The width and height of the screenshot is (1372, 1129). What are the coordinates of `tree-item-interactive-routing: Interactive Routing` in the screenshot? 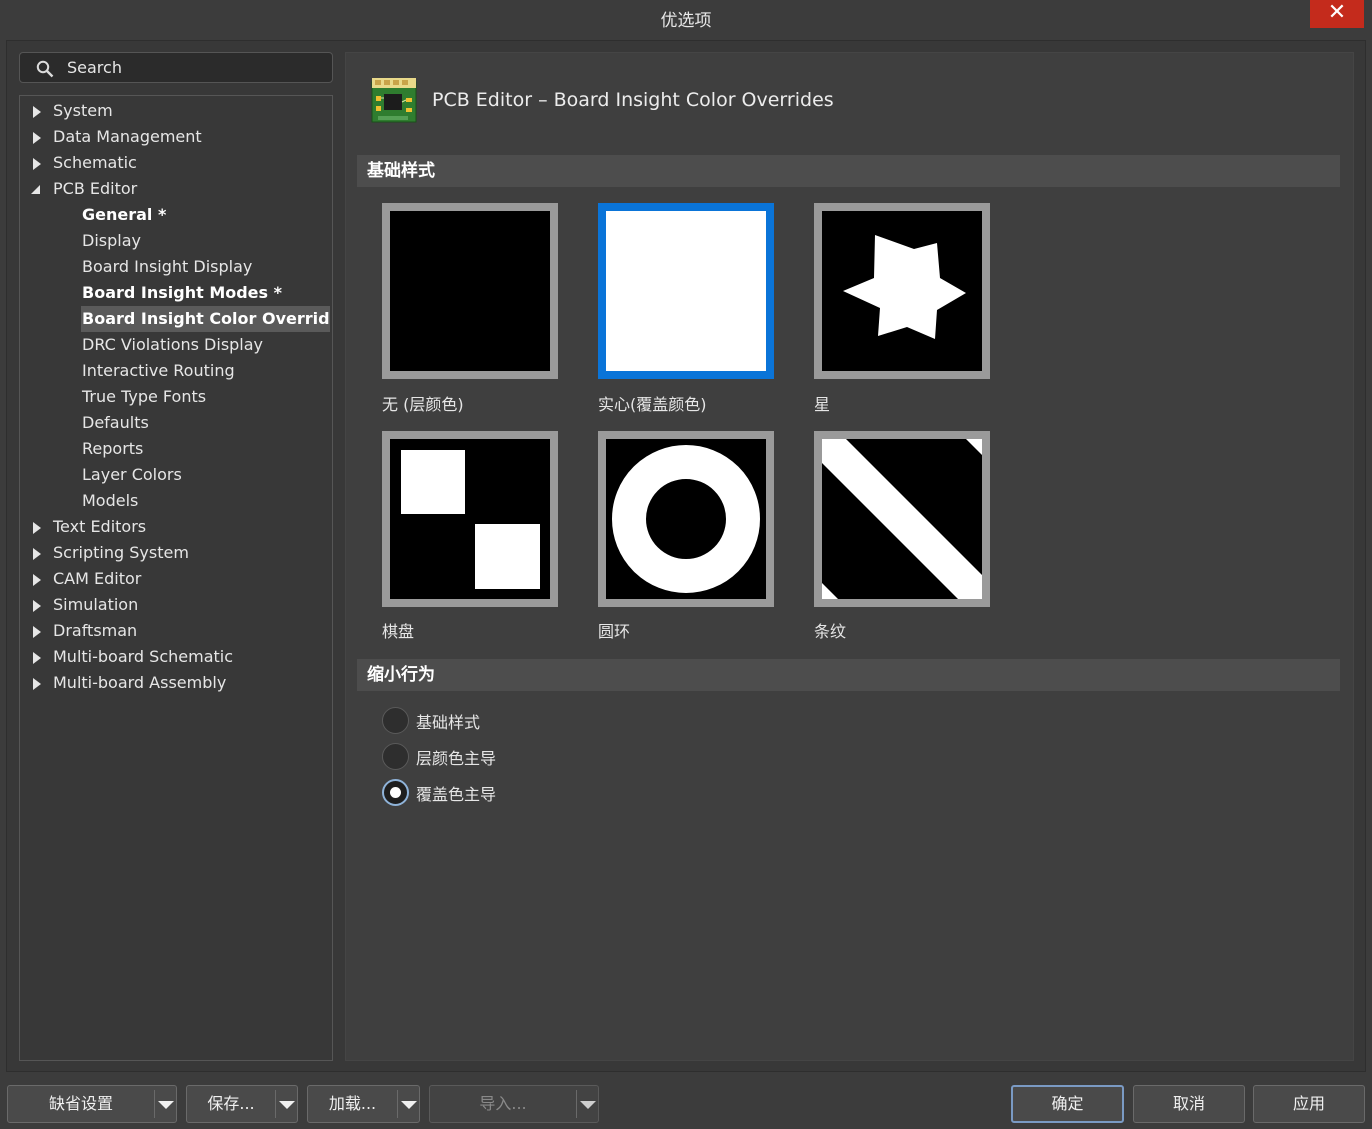 It's located at (158, 371).